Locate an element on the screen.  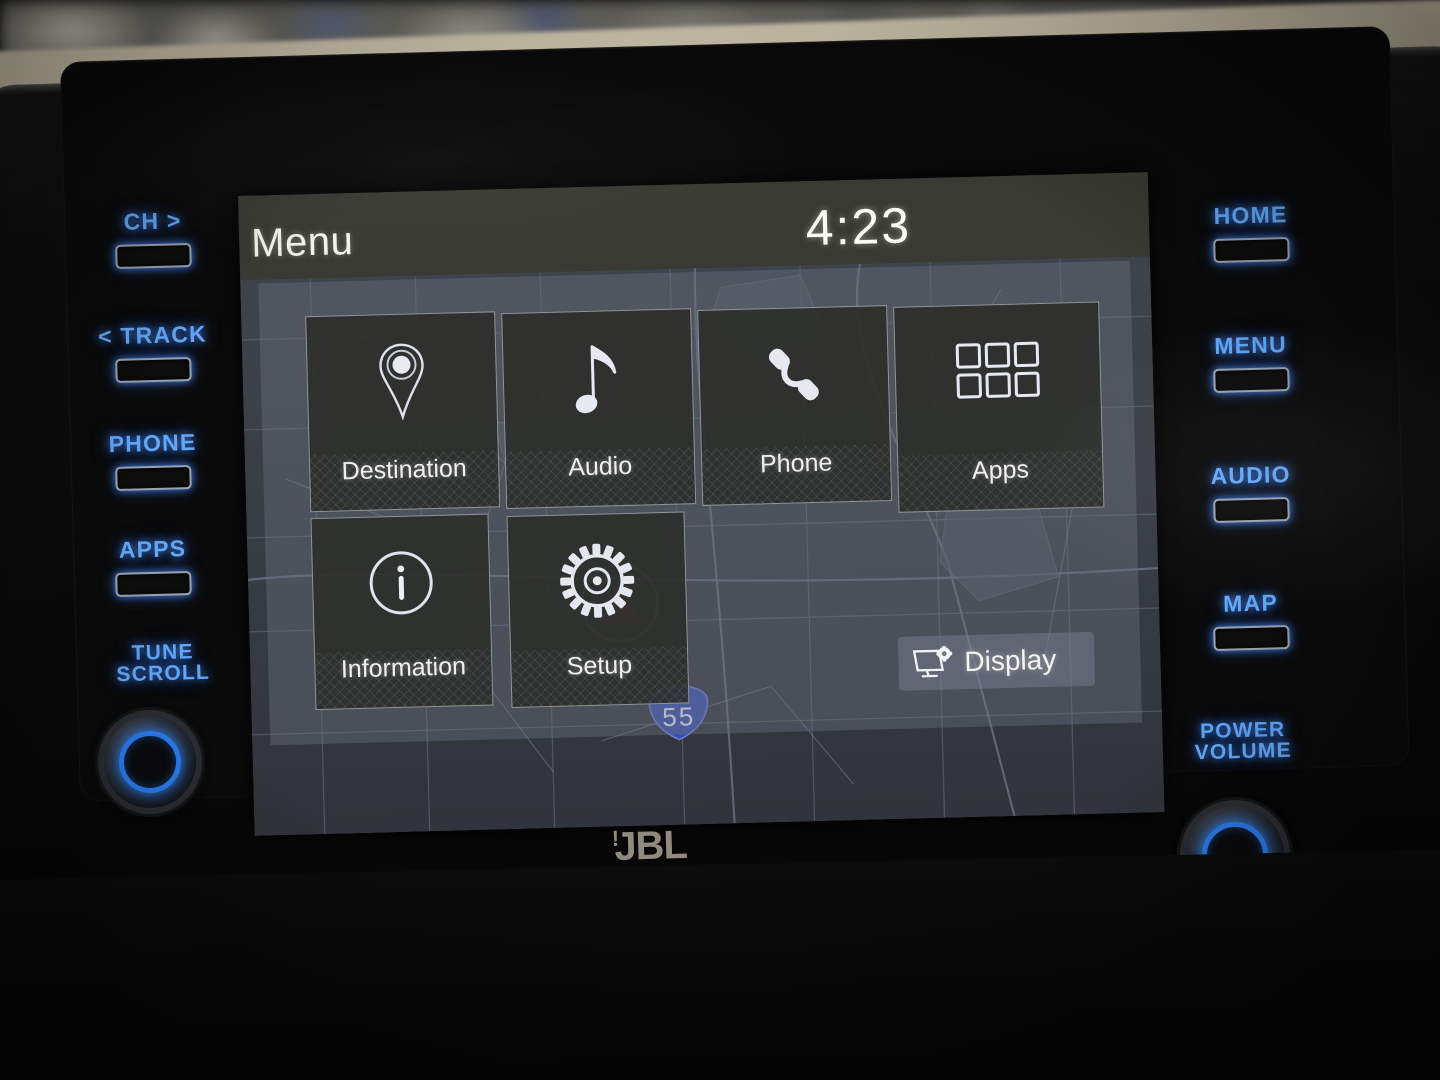
tile-information: Information is located at coordinates (402, 612).